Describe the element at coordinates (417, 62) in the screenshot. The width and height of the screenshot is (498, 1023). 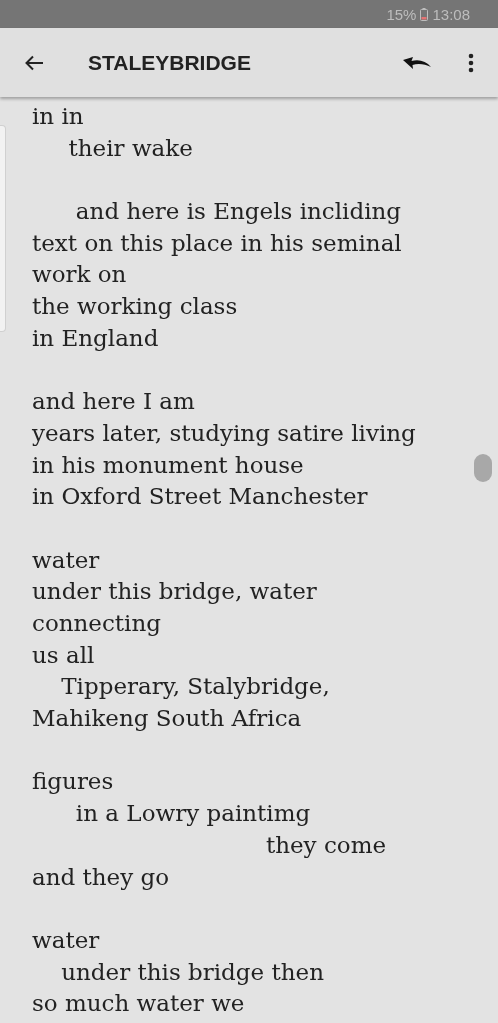
I see `undo-icon` at that location.